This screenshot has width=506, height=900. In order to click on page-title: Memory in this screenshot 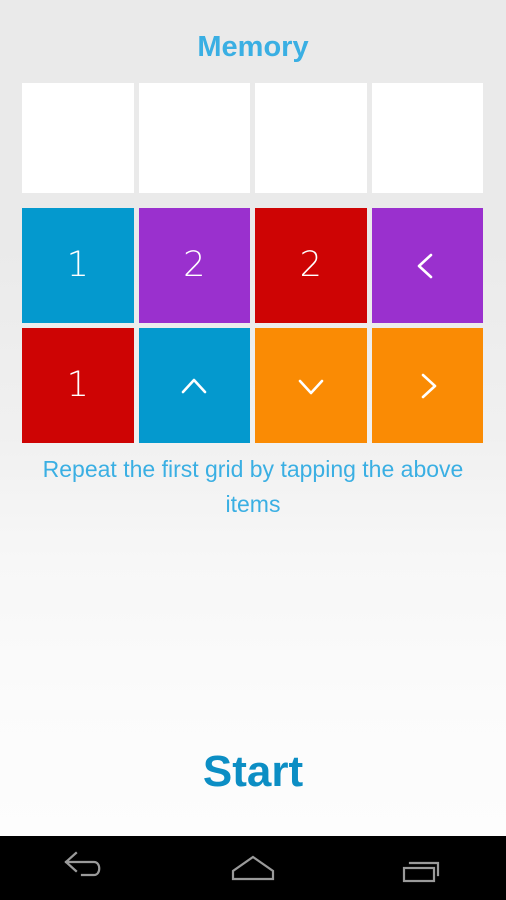, I will do `click(253, 47)`.